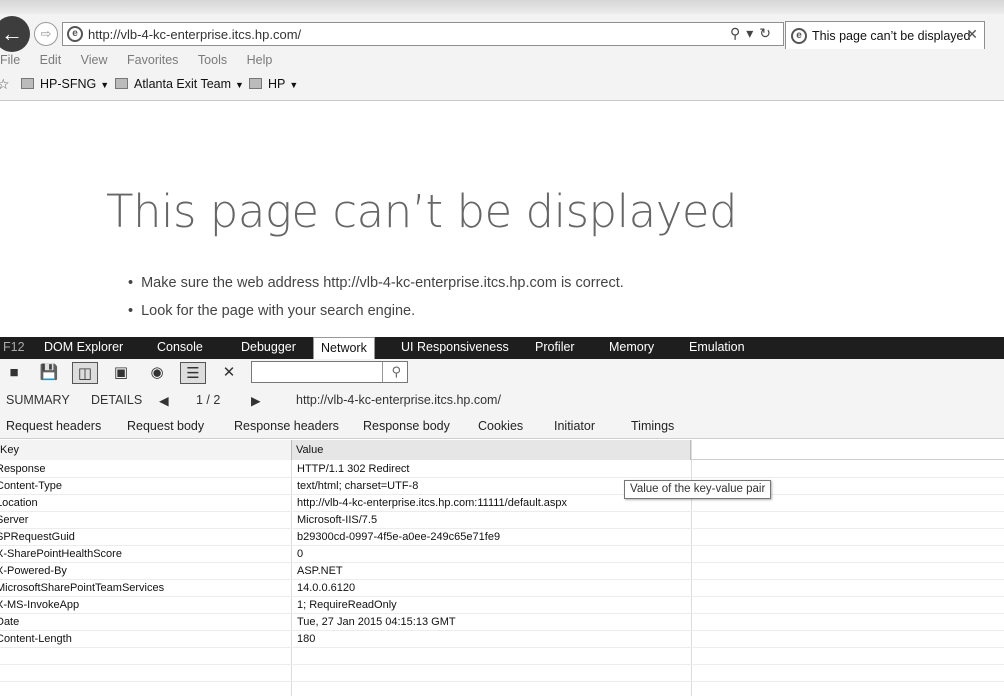 This screenshot has width=1004, height=696. Describe the element at coordinates (885, 35) in the screenshot. I see `browser-tab: e This page can’t be displayed ✕` at that location.